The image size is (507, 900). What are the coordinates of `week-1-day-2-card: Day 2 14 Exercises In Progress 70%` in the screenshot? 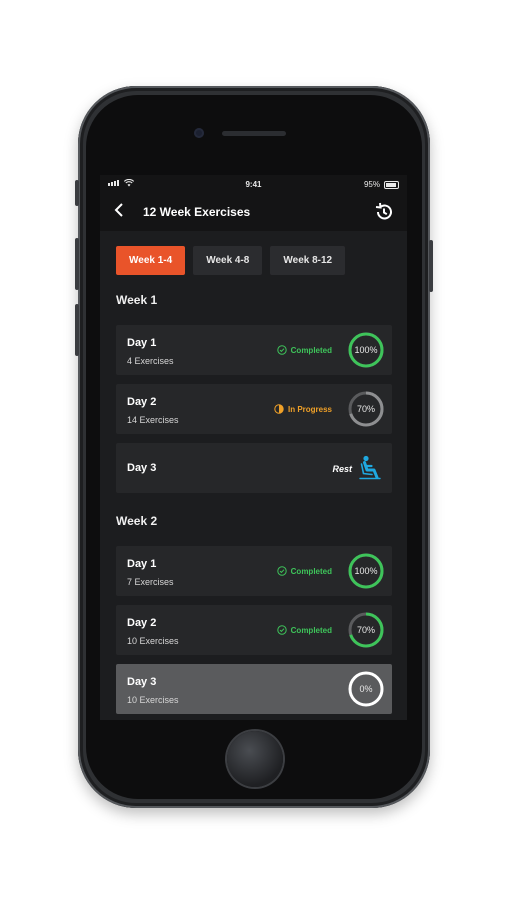 It's located at (254, 409).